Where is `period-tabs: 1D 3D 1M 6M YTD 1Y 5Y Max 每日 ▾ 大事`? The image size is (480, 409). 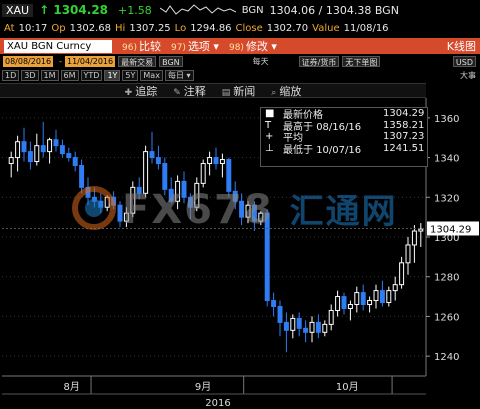
period-tabs: 1D 3D 1M 6M YTD 1Y 5Y Max 每日 ▾ 大事 is located at coordinates (240, 75).